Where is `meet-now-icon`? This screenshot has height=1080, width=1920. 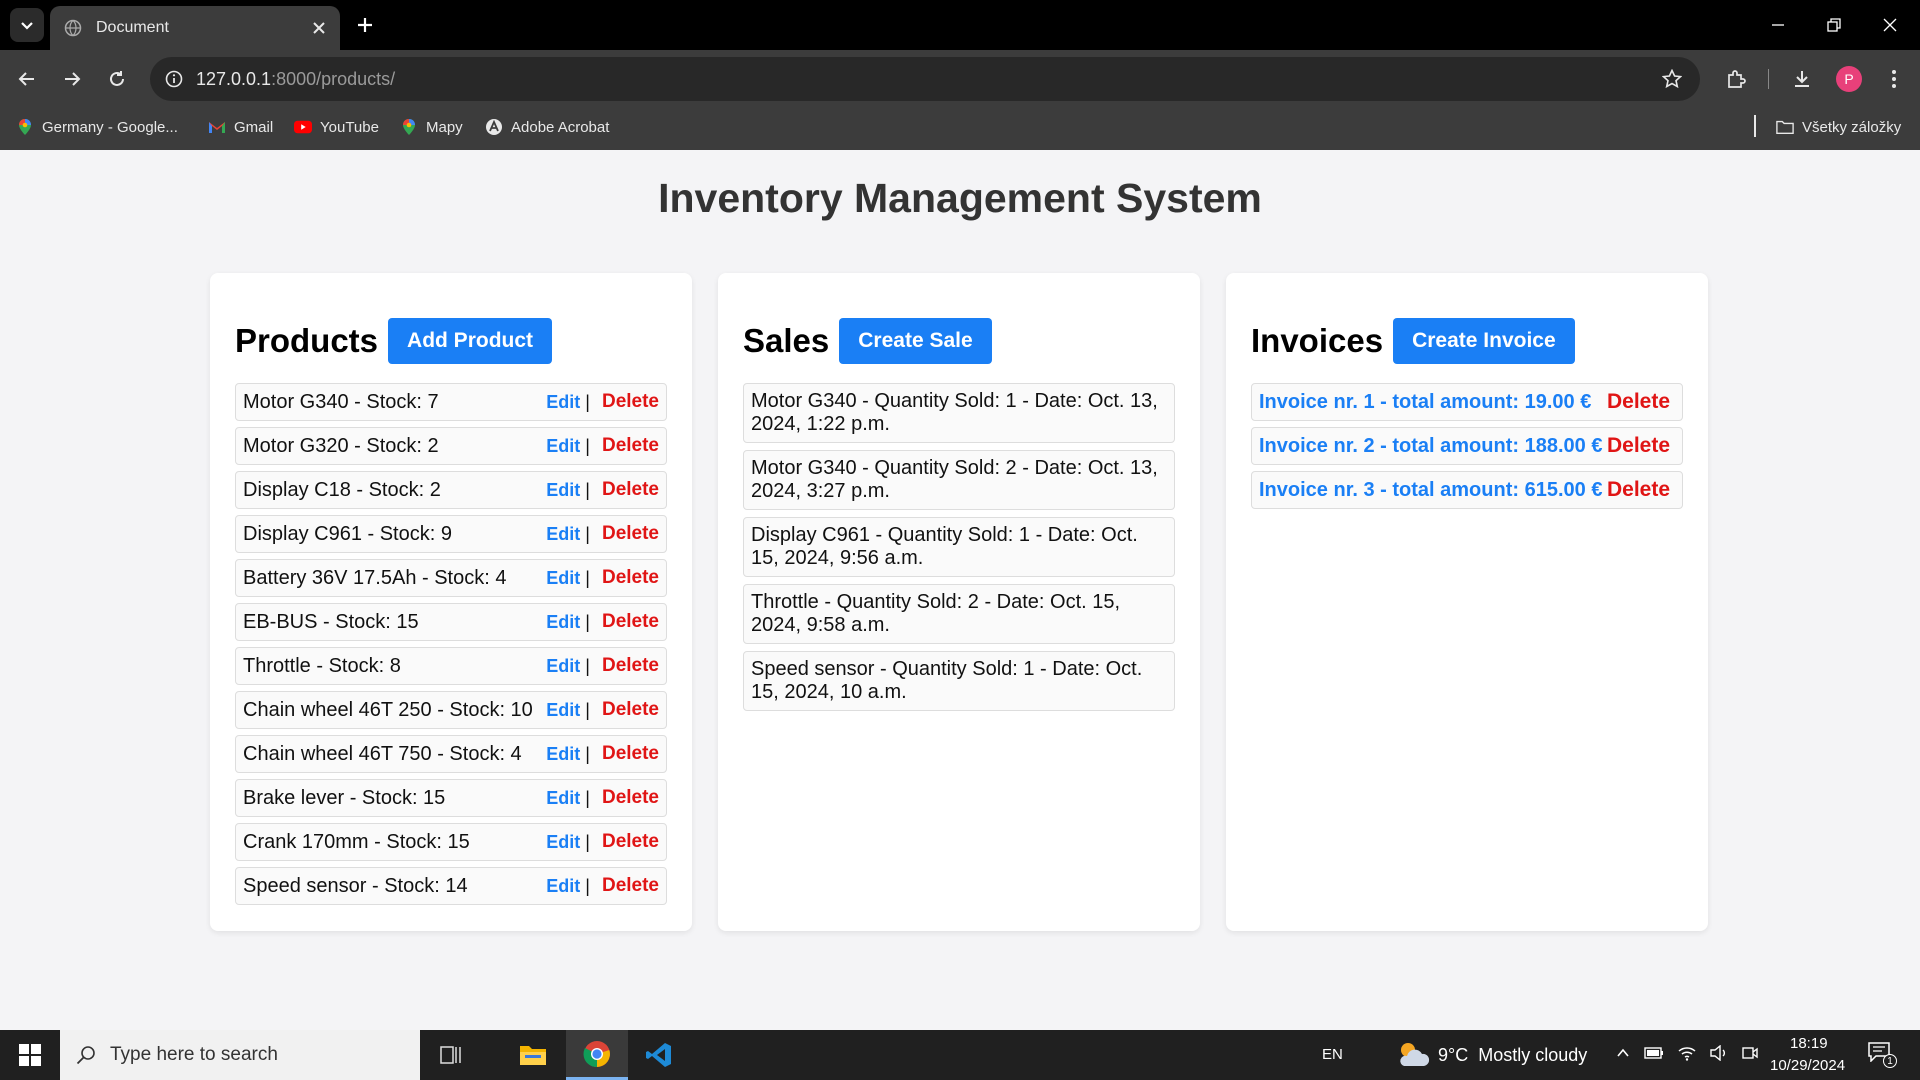 meet-now-icon is located at coordinates (1750, 1053).